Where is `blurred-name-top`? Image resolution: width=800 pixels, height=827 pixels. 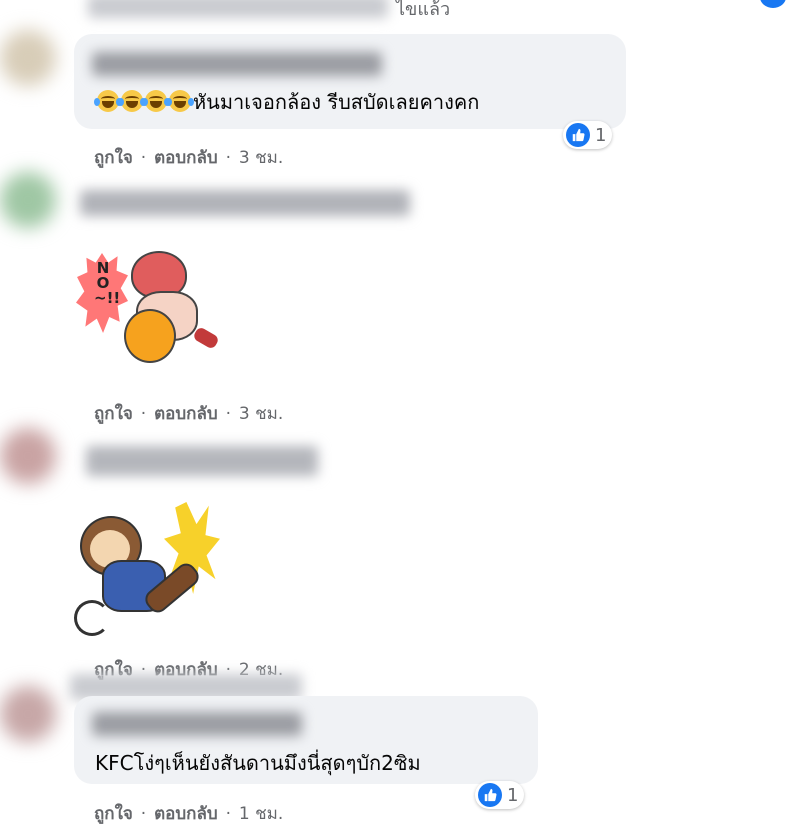
blurred-name-top is located at coordinates (238, 9).